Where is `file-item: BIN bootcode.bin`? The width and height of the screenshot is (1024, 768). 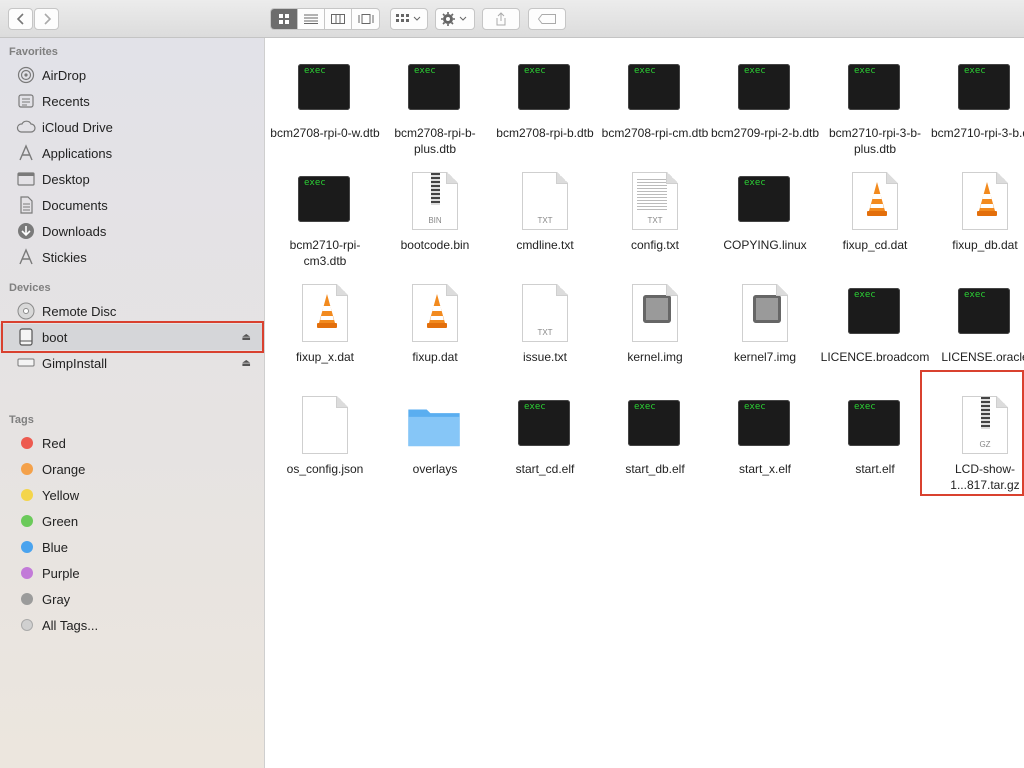 file-item: BIN bootcode.bin is located at coordinates (432, 211).